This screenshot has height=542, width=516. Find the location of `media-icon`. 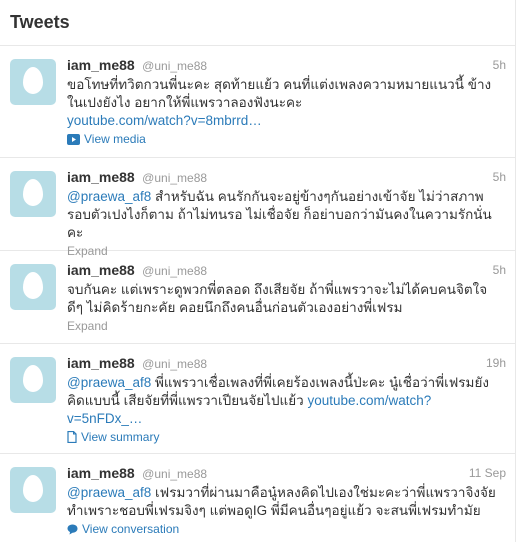

media-icon is located at coordinates (73, 139).